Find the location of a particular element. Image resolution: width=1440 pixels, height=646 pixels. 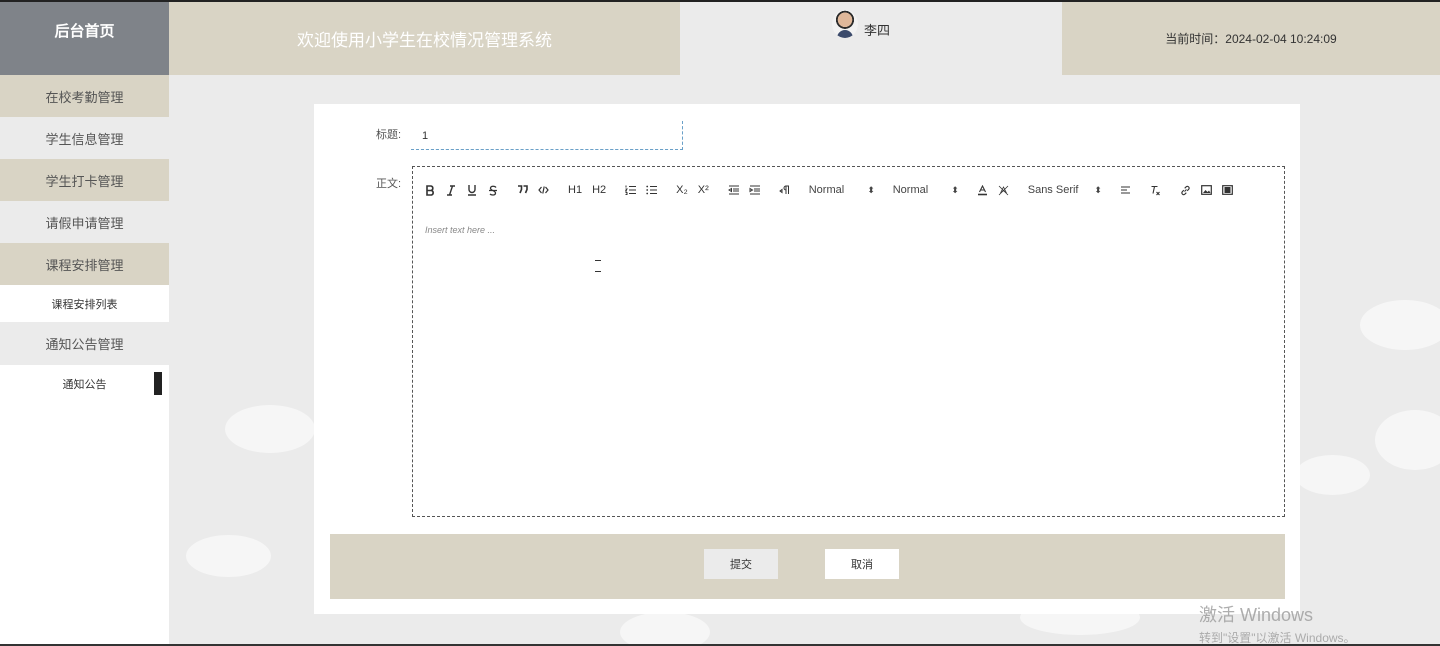

background-color-icon is located at coordinates (1003, 190).